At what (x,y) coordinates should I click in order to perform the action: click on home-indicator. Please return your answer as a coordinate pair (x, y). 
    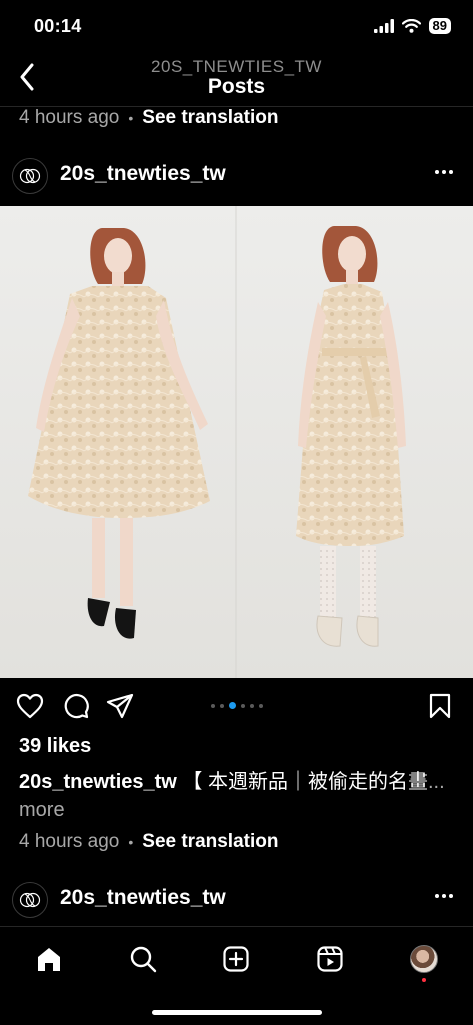
    Looking at the image, I should click on (237, 1012).